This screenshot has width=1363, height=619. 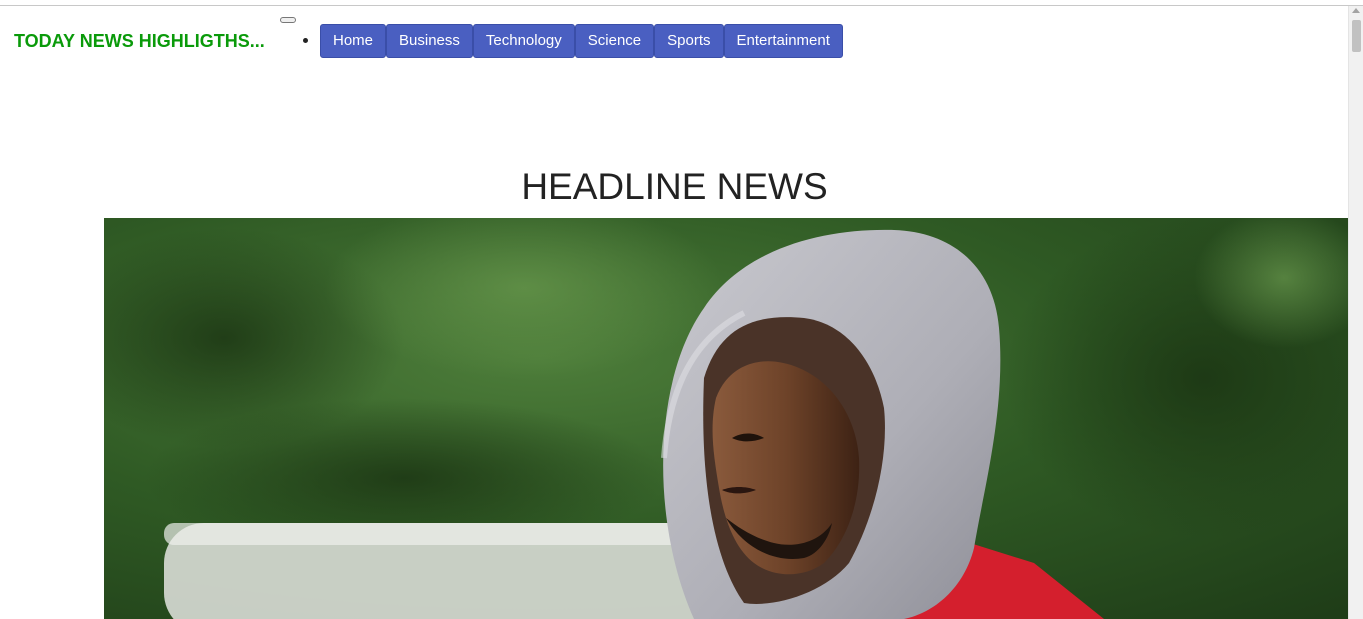 What do you see at coordinates (1355, 312) in the screenshot?
I see `page-scrollbar` at bounding box center [1355, 312].